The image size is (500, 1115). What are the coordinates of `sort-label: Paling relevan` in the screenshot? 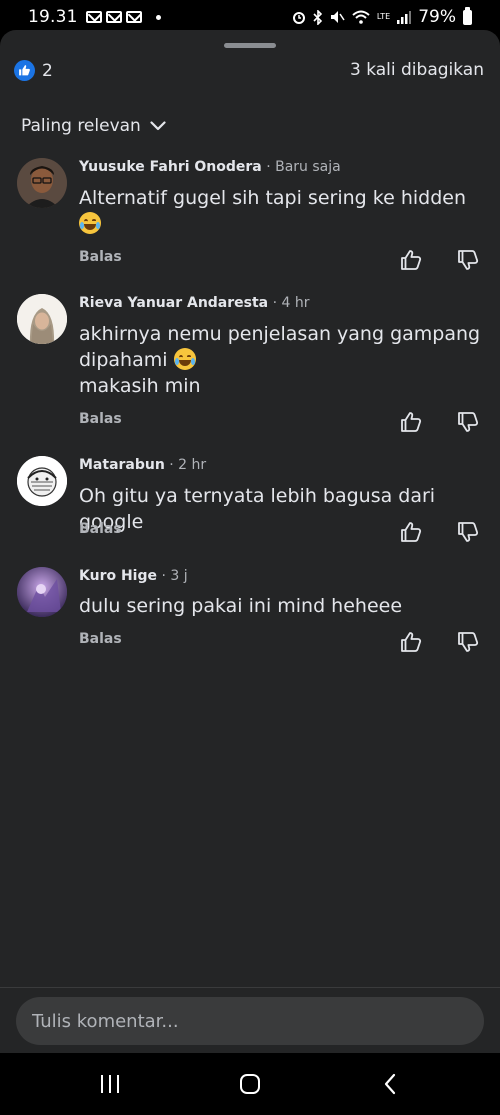 It's located at (81, 126).